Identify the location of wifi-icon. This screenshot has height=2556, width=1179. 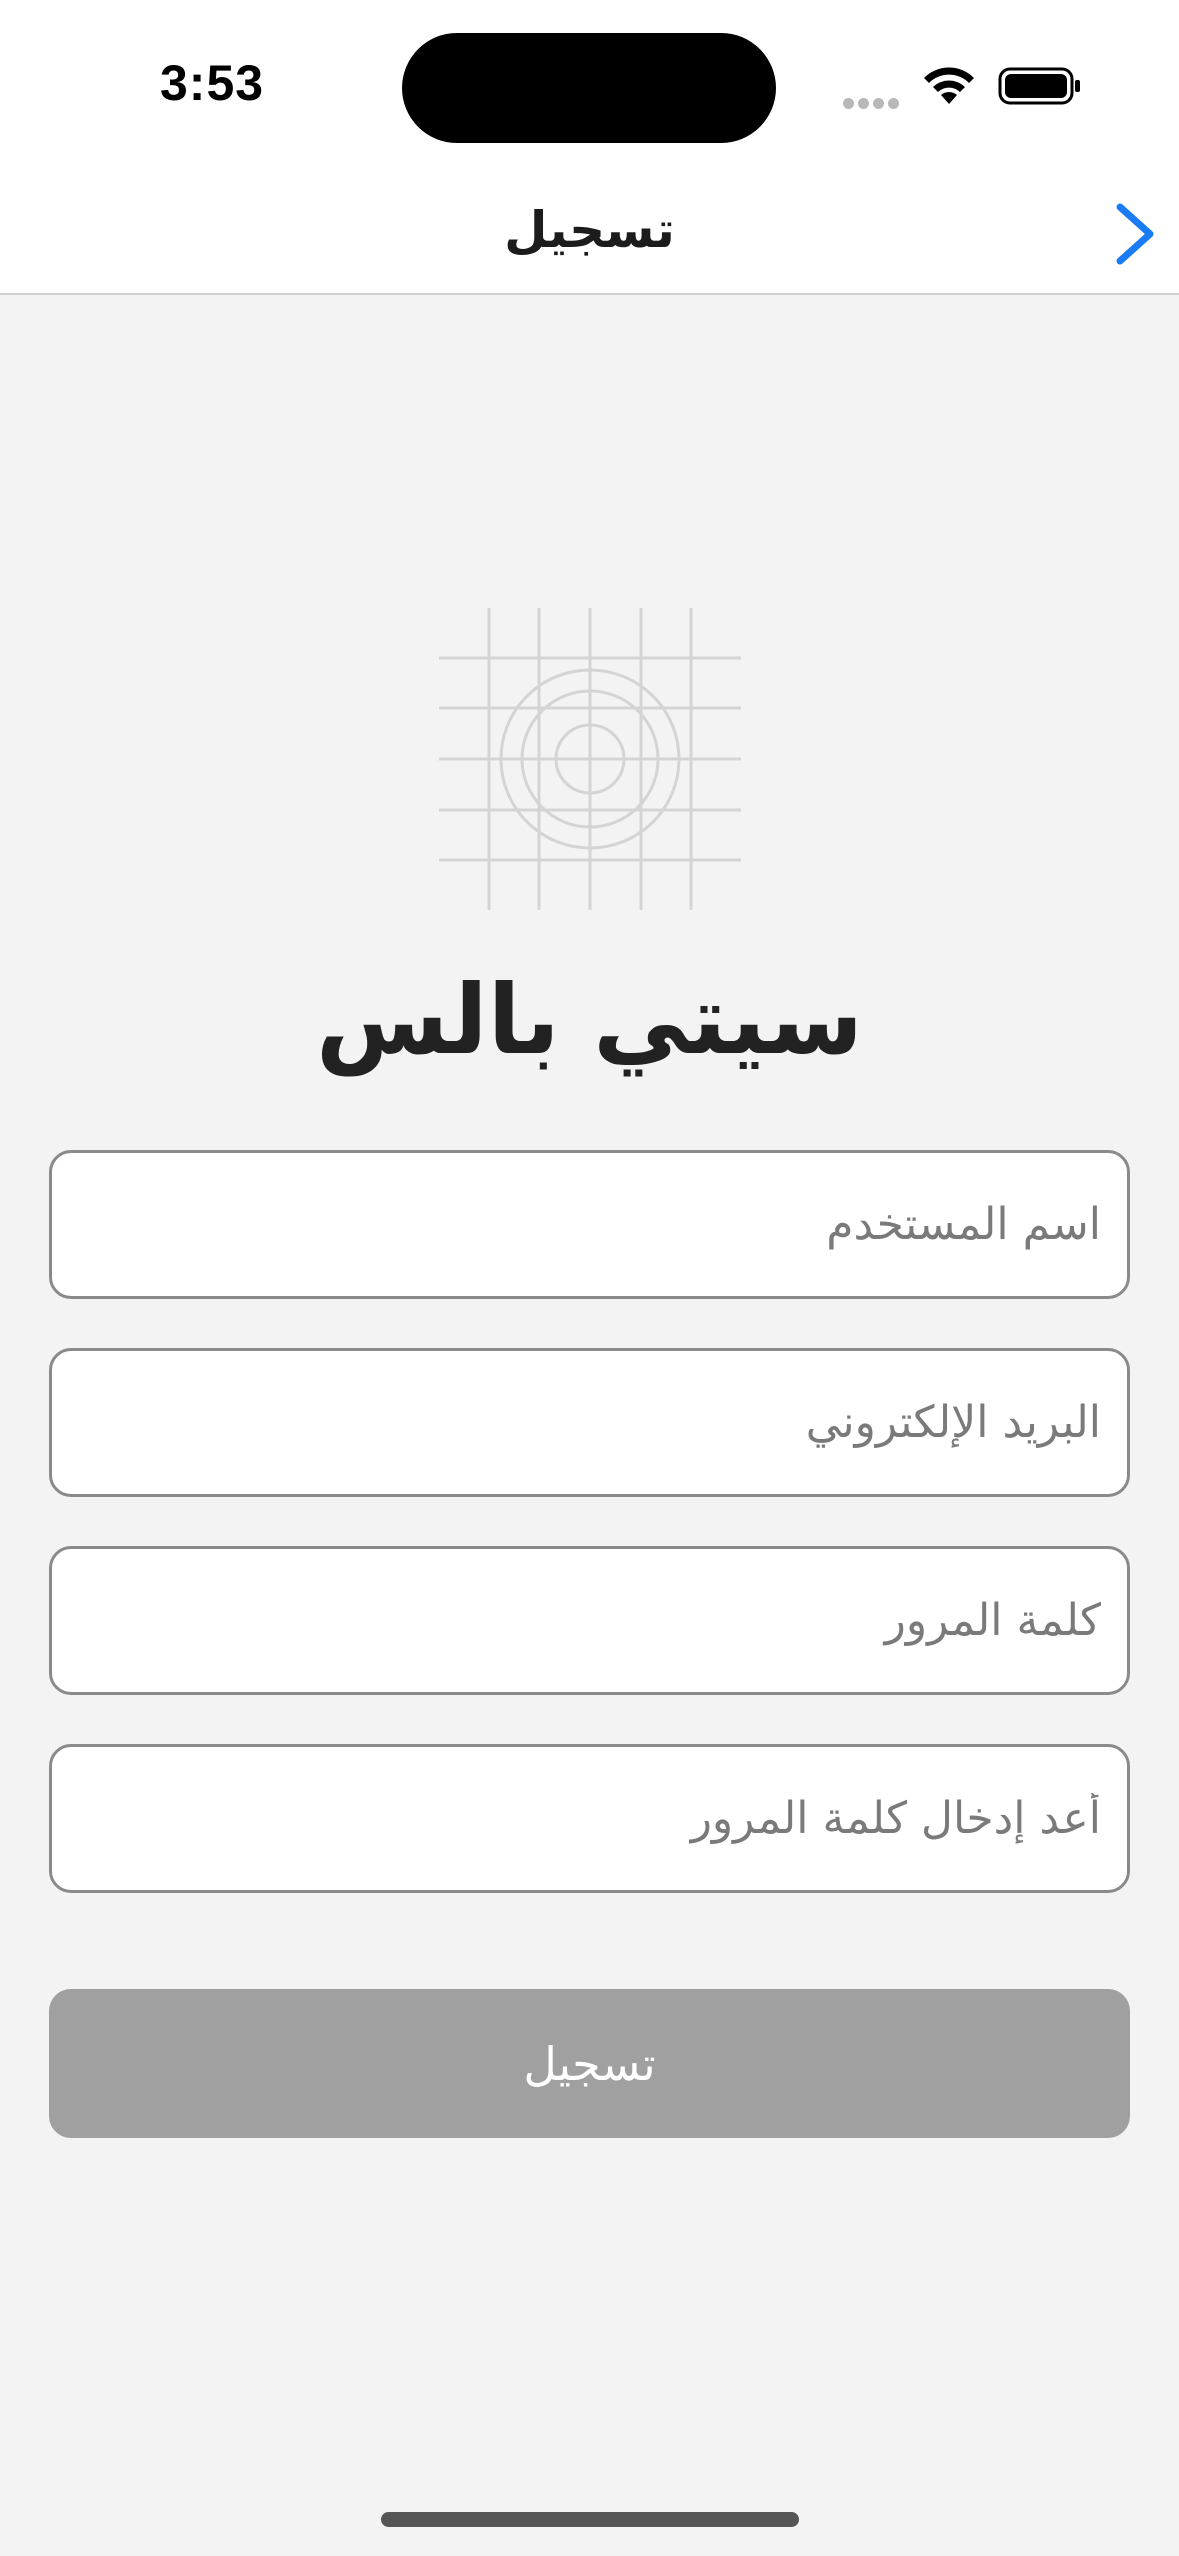
(949, 85).